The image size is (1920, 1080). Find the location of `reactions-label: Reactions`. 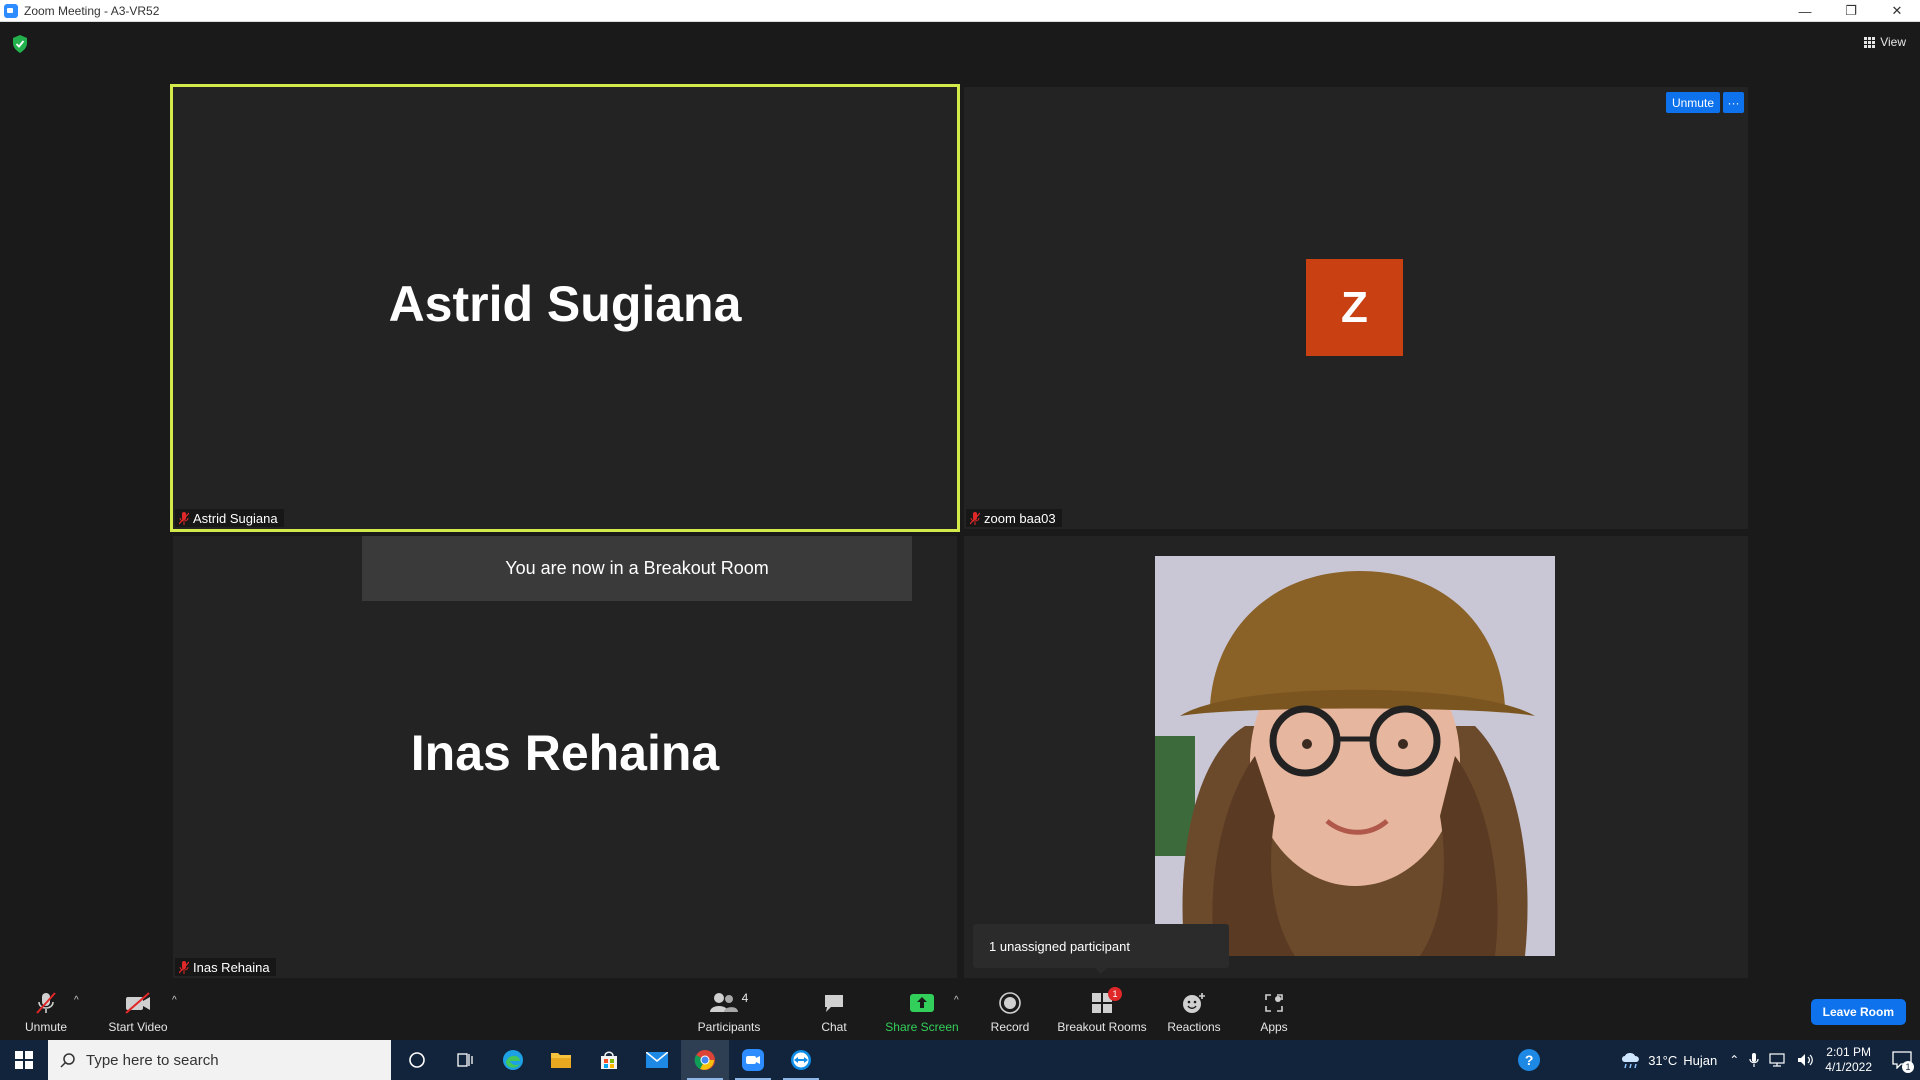

reactions-label: Reactions is located at coordinates (1194, 1027).